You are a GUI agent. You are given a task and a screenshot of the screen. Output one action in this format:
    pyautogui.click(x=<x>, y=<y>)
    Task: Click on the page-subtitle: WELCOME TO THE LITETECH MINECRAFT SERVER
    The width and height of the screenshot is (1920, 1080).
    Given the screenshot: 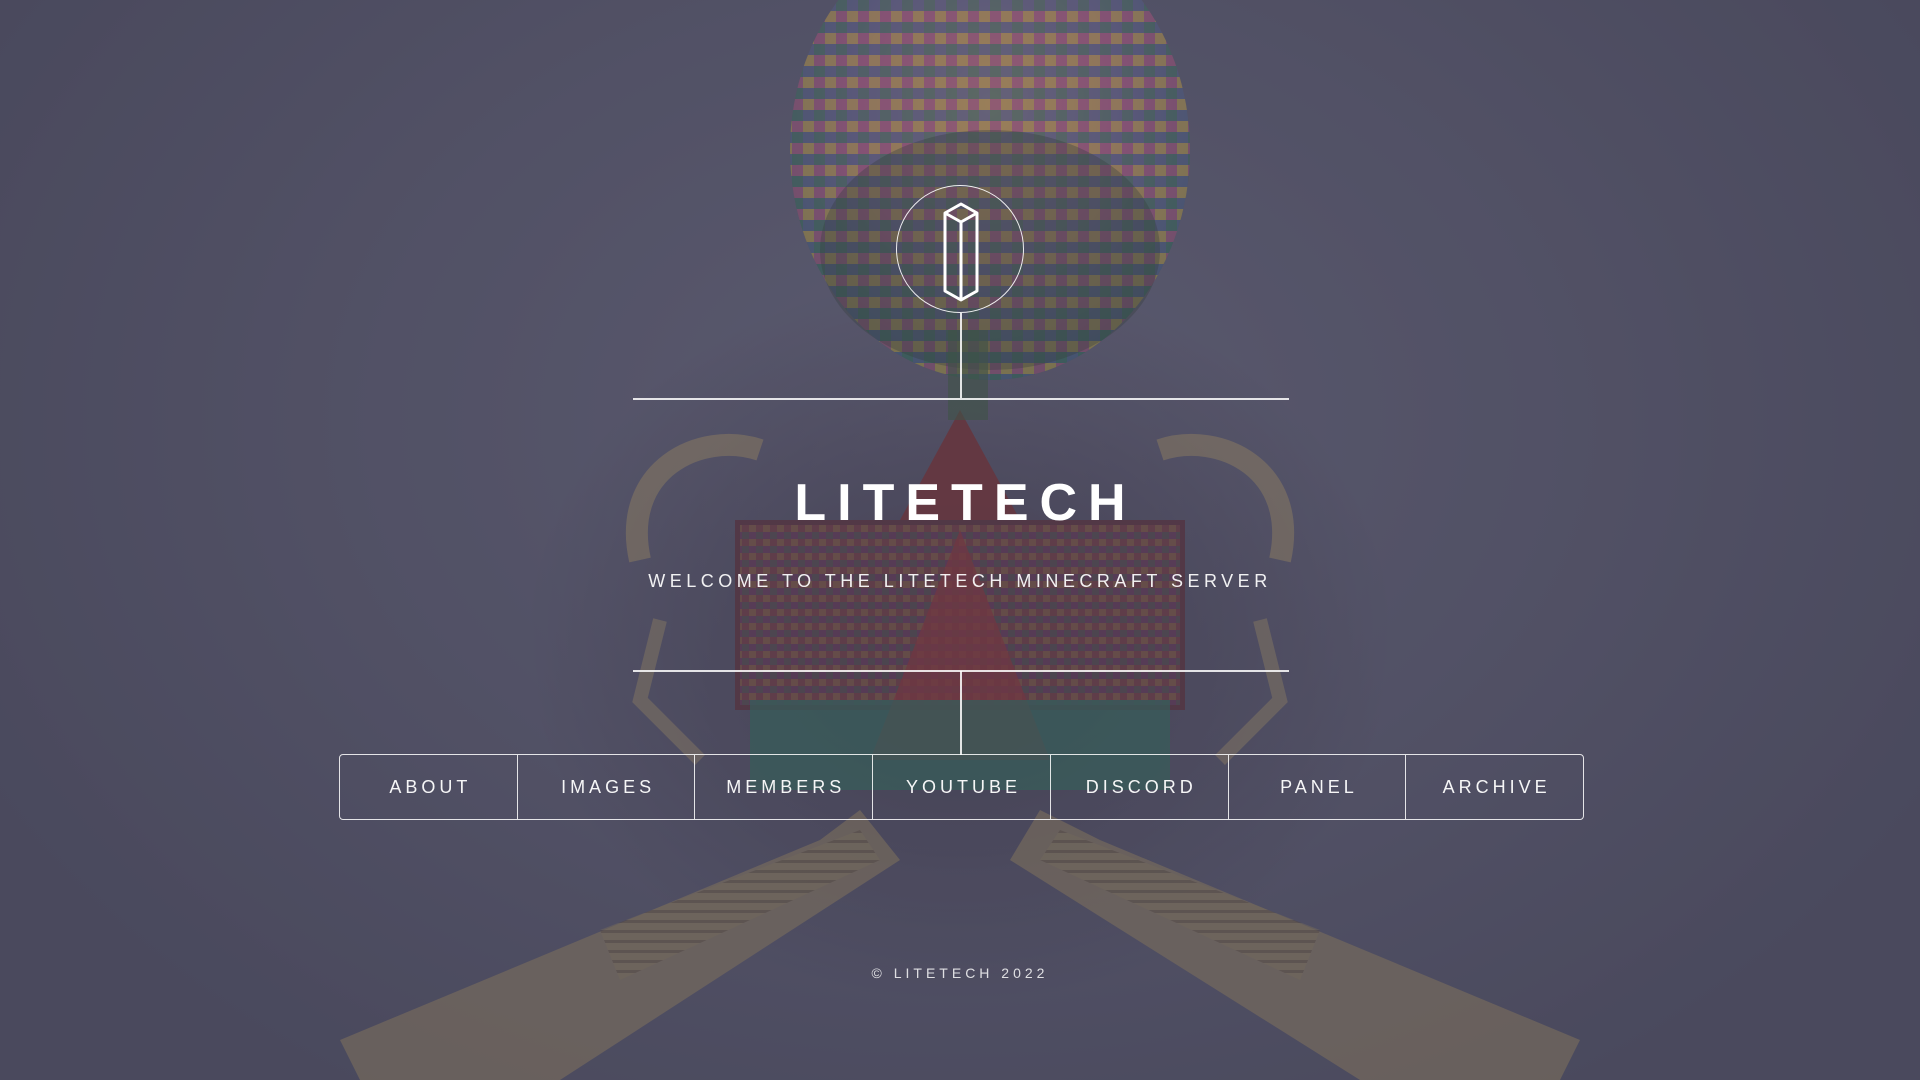 What is the action you would take?
    pyautogui.click(x=960, y=581)
    